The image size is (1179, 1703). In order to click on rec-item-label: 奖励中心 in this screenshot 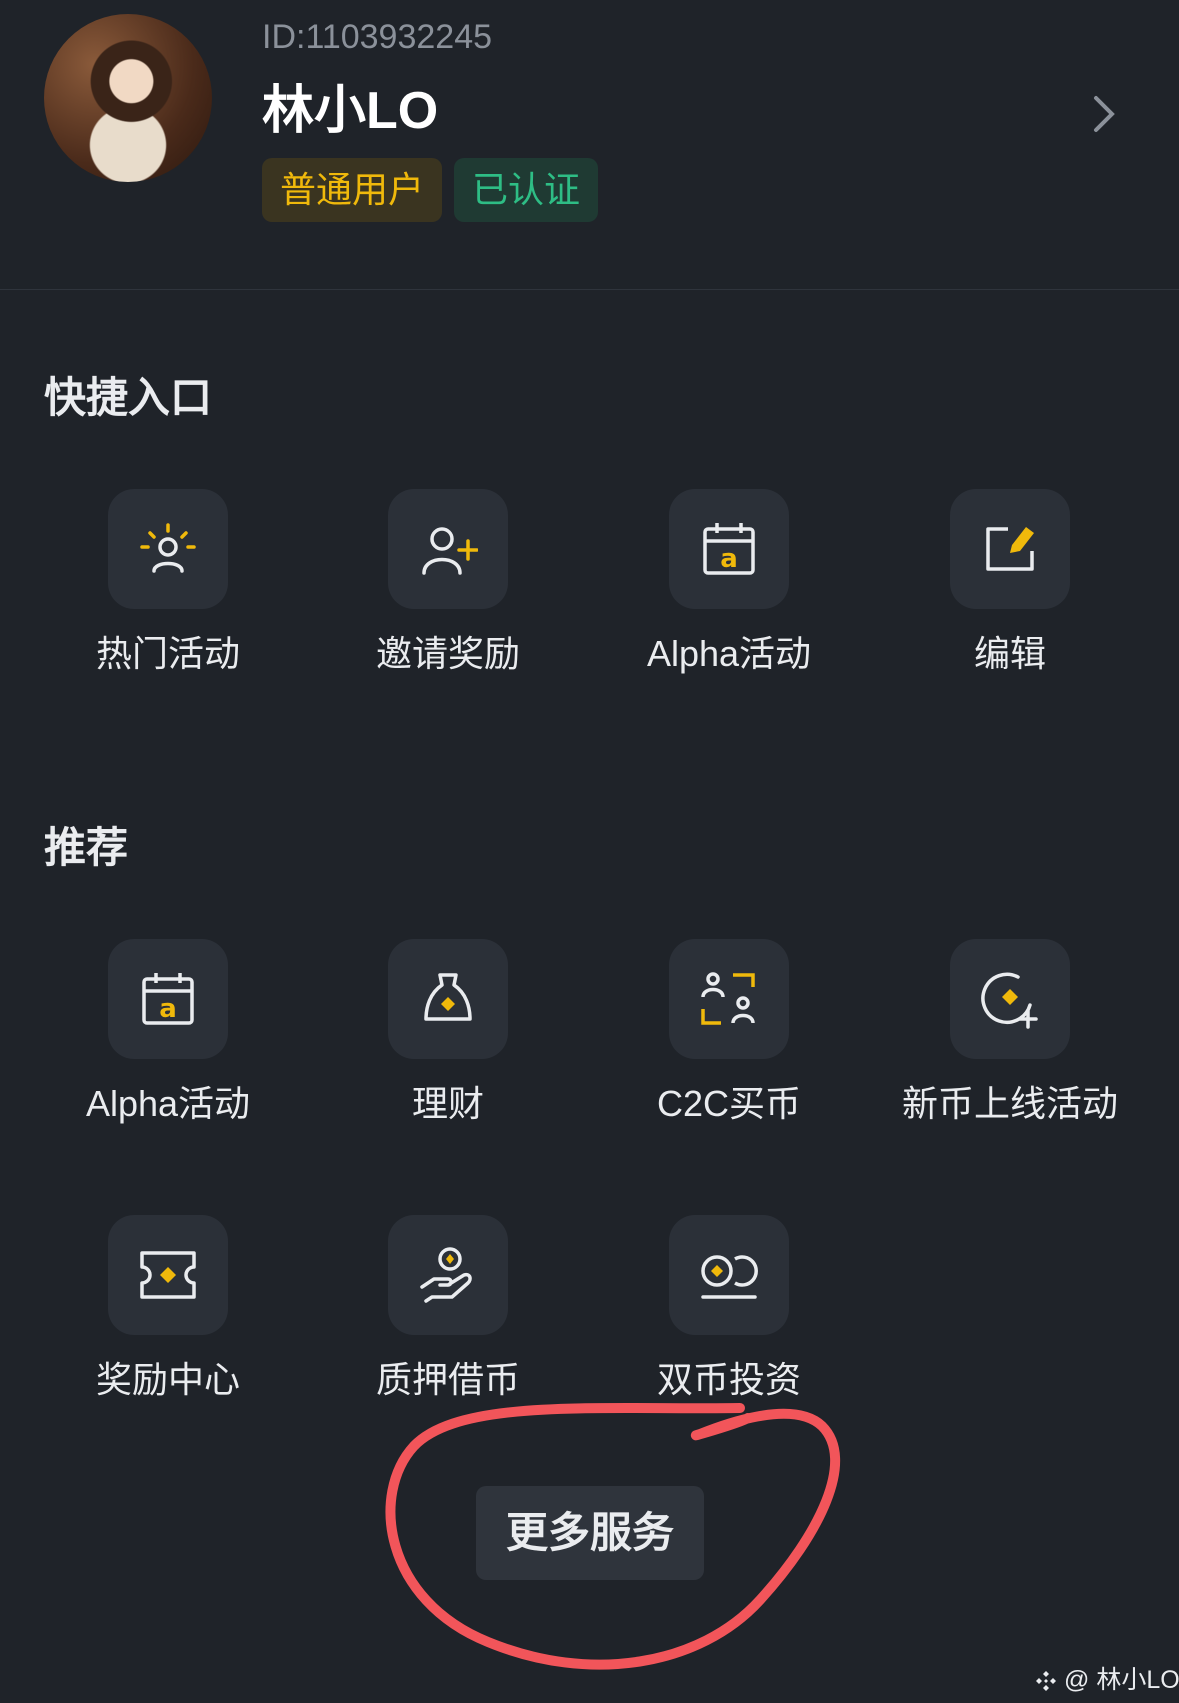, I will do `click(167, 1379)`.